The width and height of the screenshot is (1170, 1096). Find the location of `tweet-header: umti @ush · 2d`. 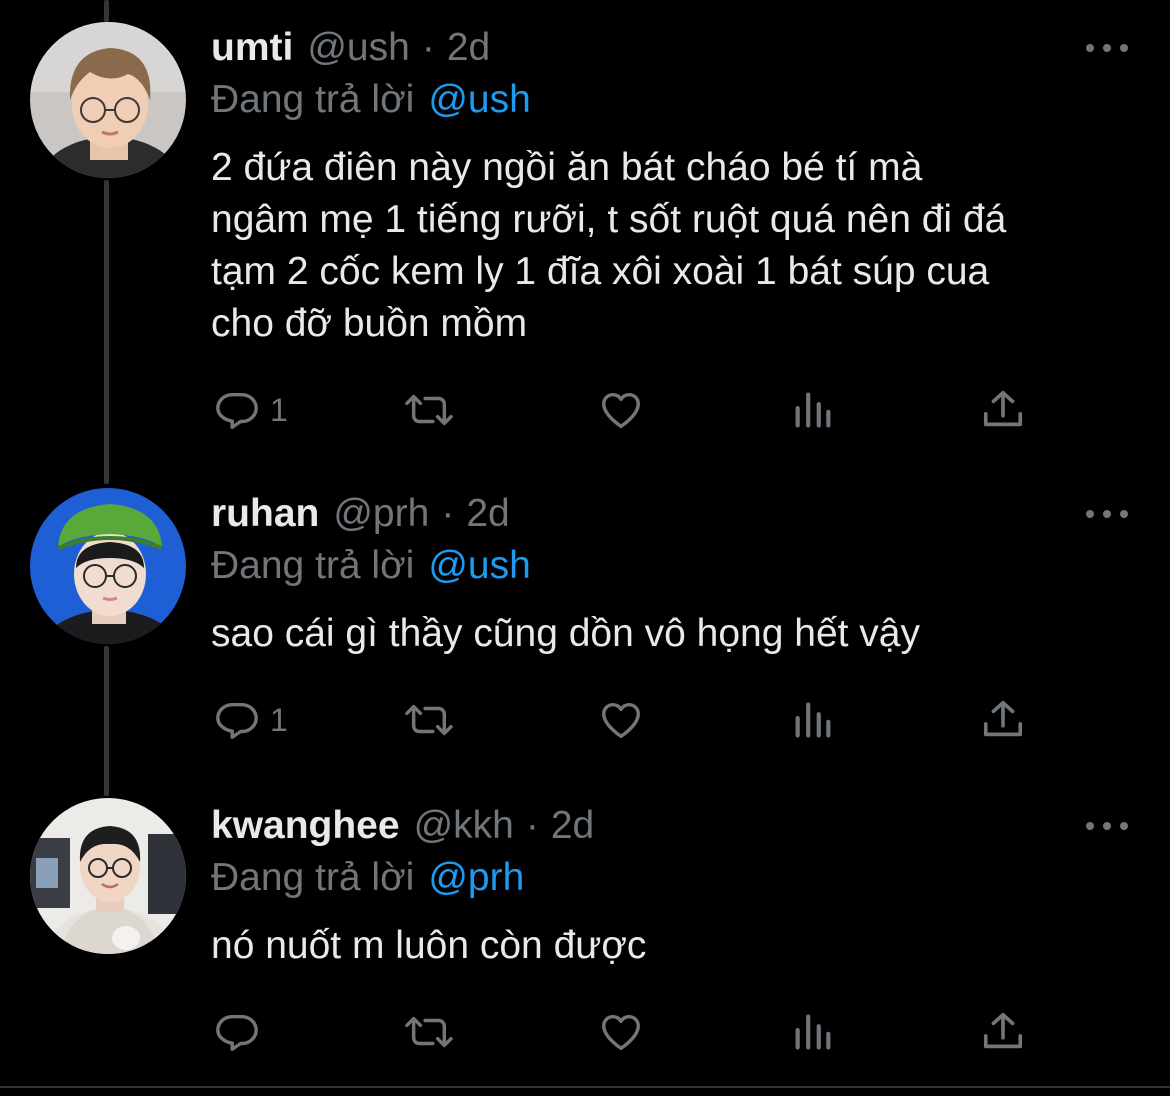

tweet-header: umti @ush · 2d is located at coordinates (350, 48).